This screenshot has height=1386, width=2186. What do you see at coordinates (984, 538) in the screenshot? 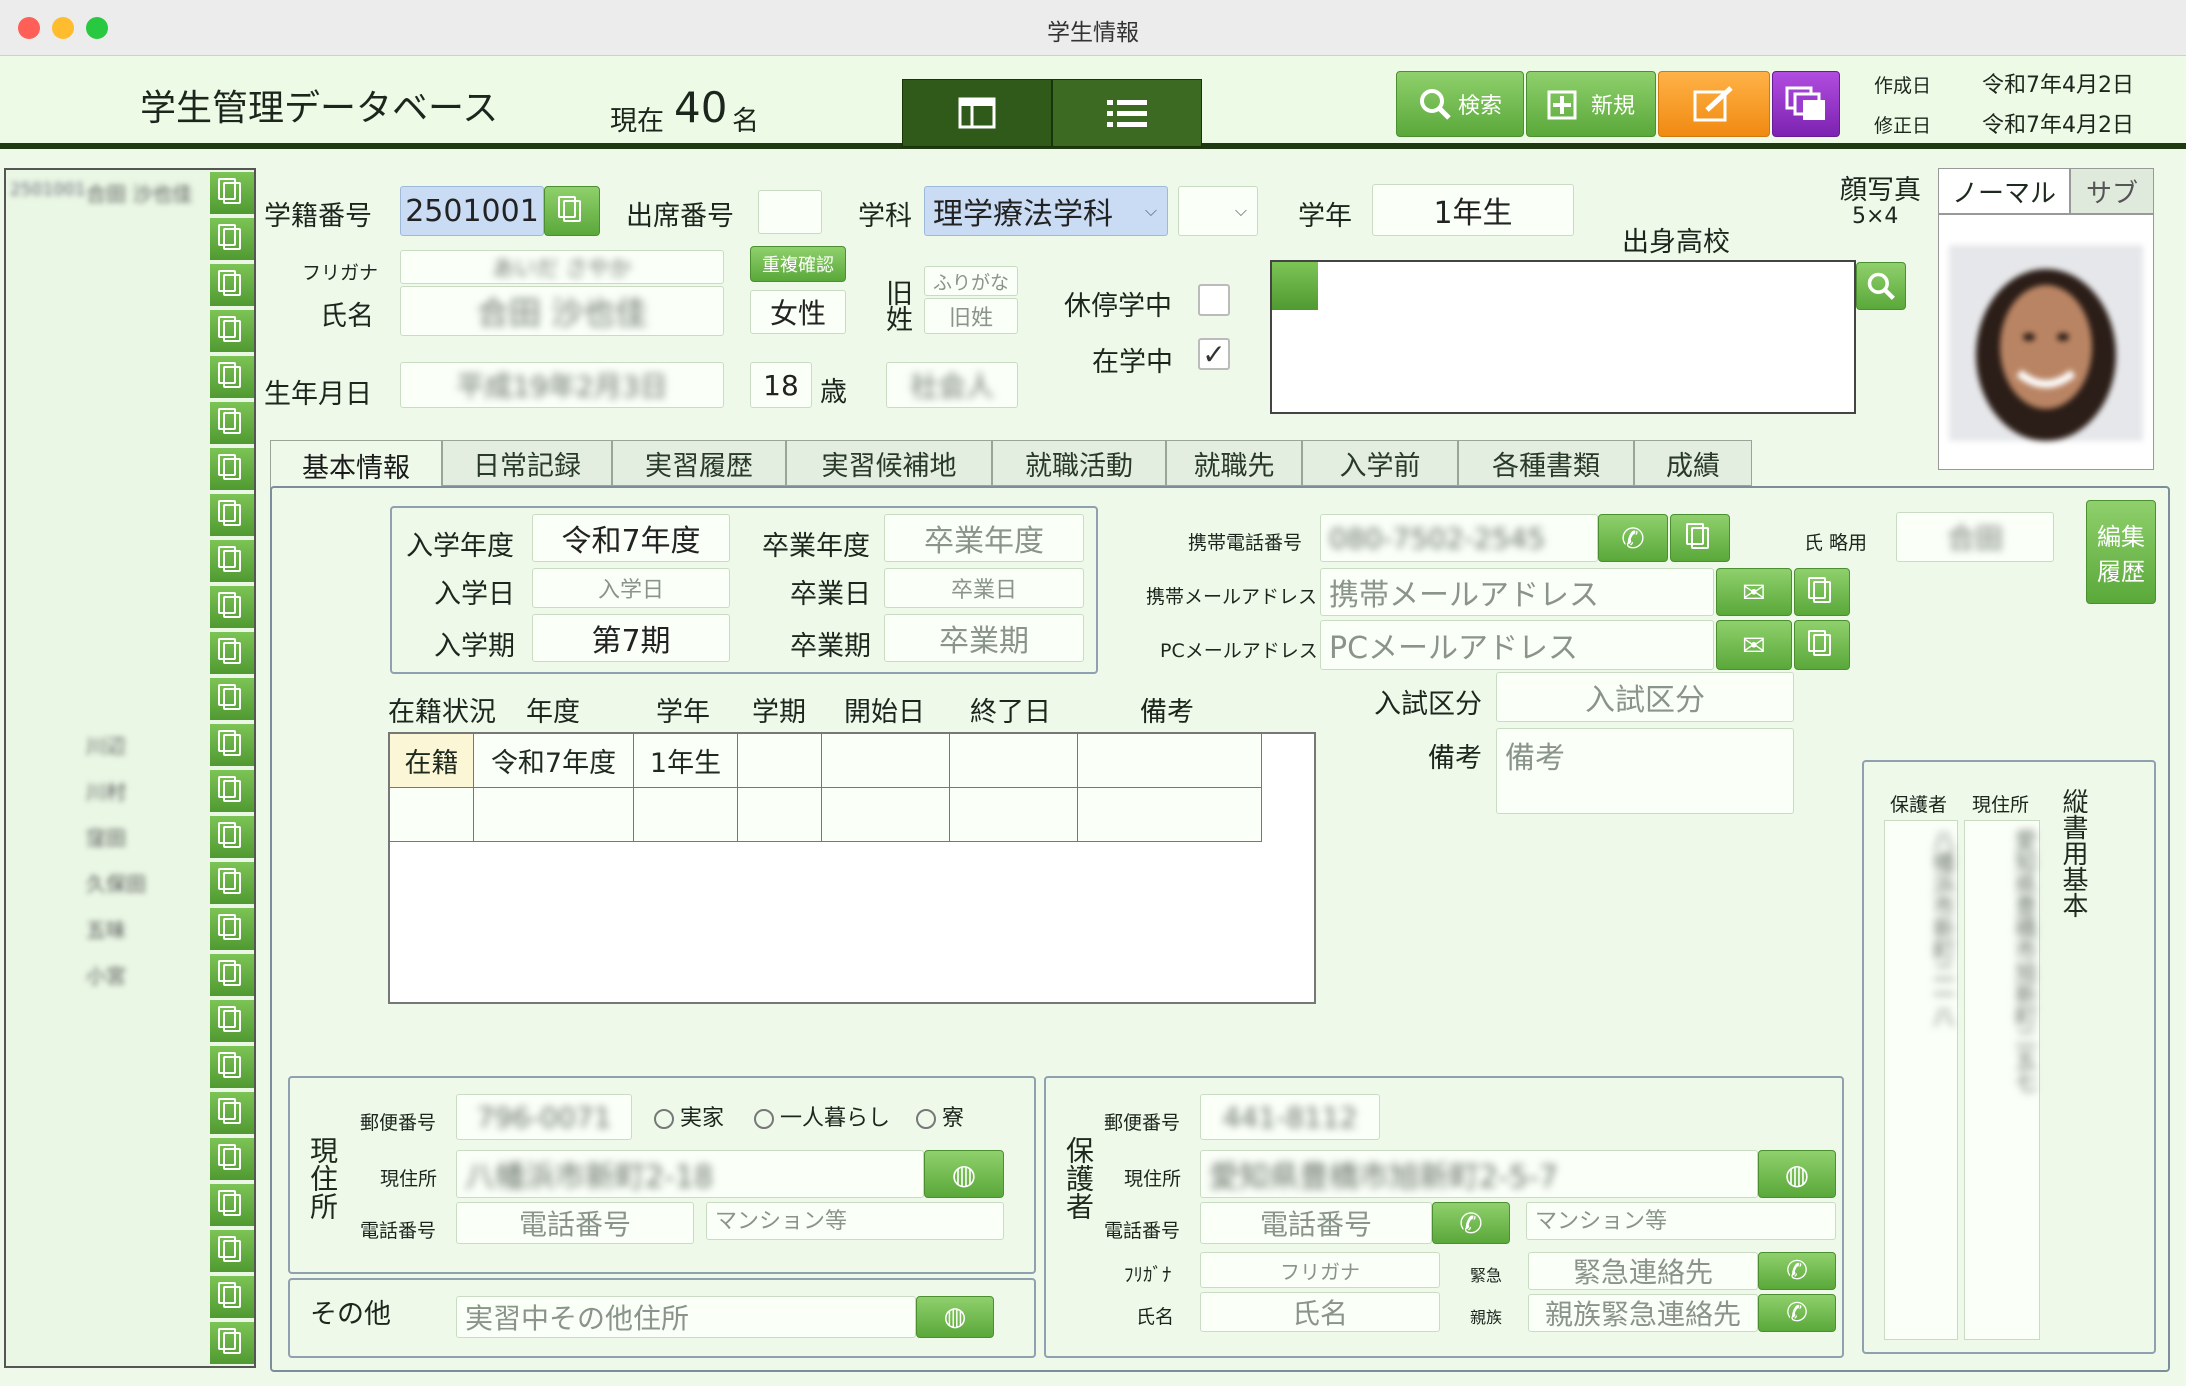
I see `grad-year-field: 卒業年度` at bounding box center [984, 538].